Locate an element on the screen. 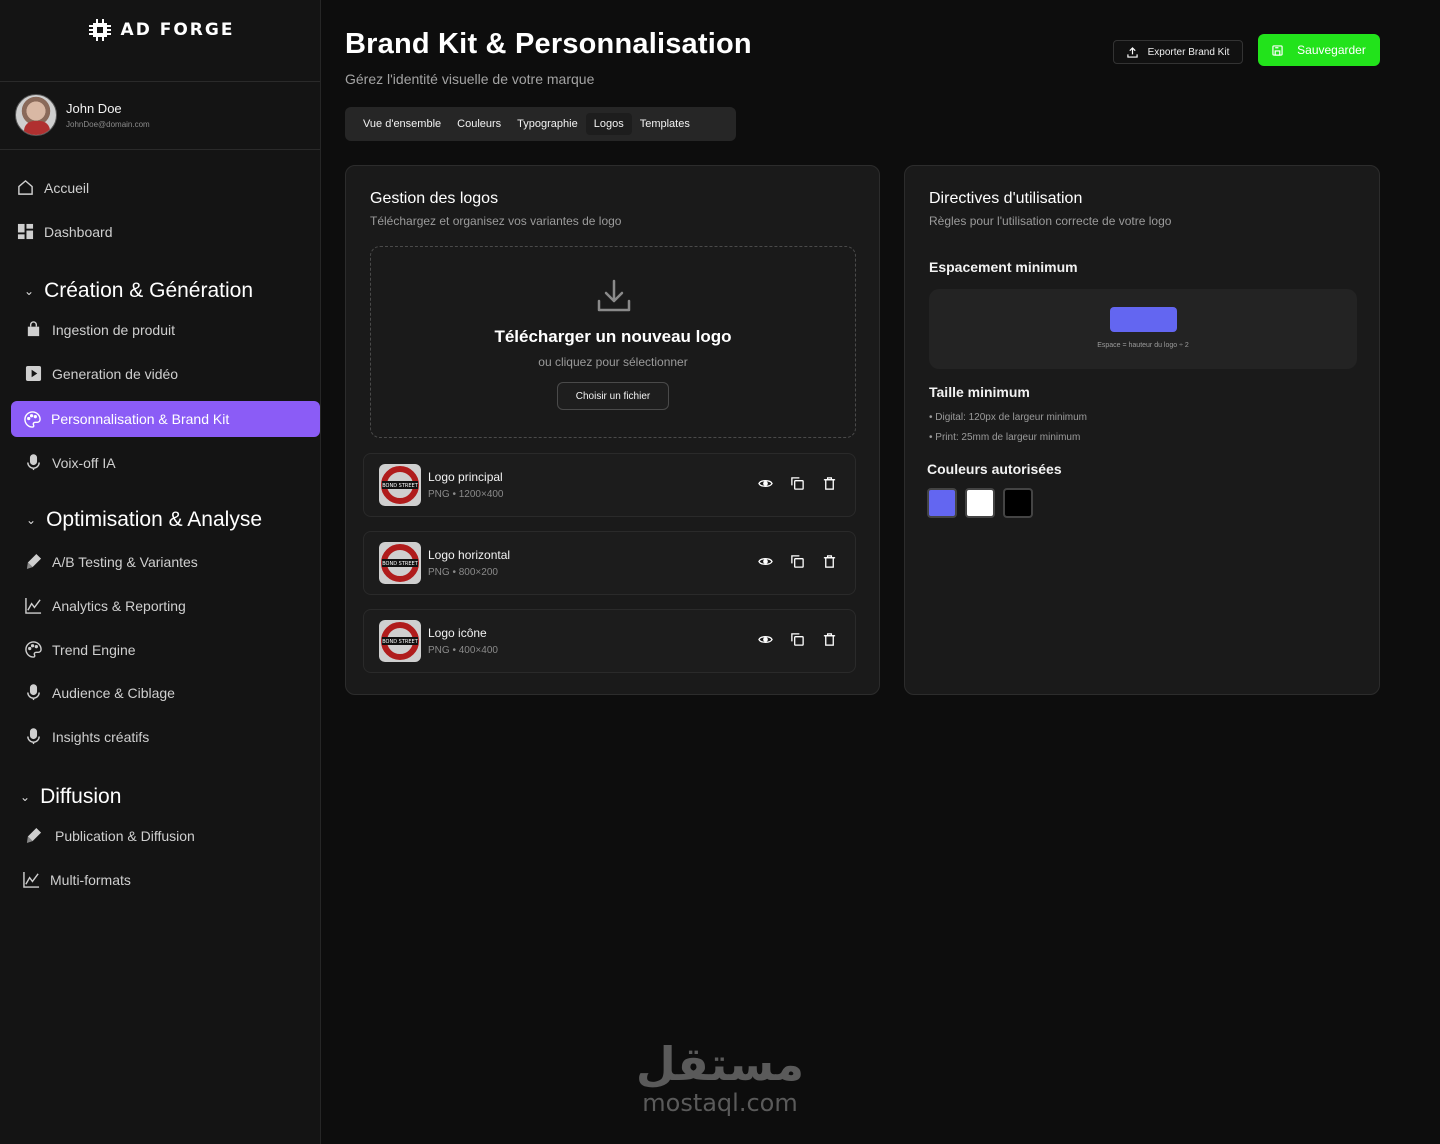  section-optimisation: ⌄ Optimisation & Analyse is located at coordinates (144, 520).